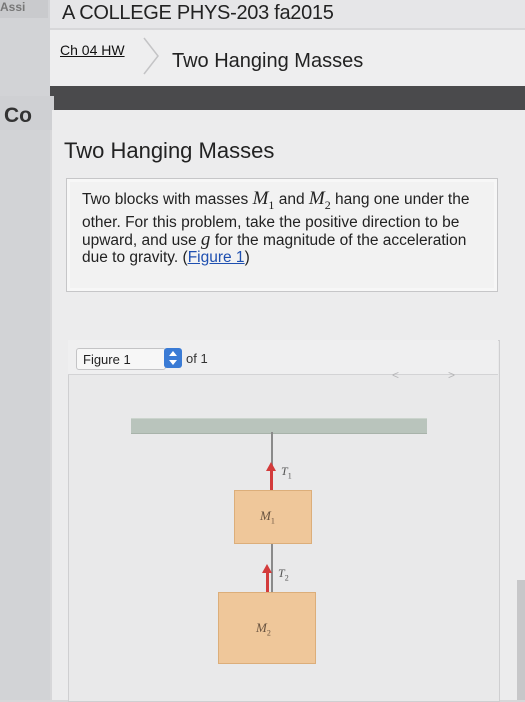 This screenshot has height=702, width=525. I want to click on figure-prev-button: <, so click(395, 375).